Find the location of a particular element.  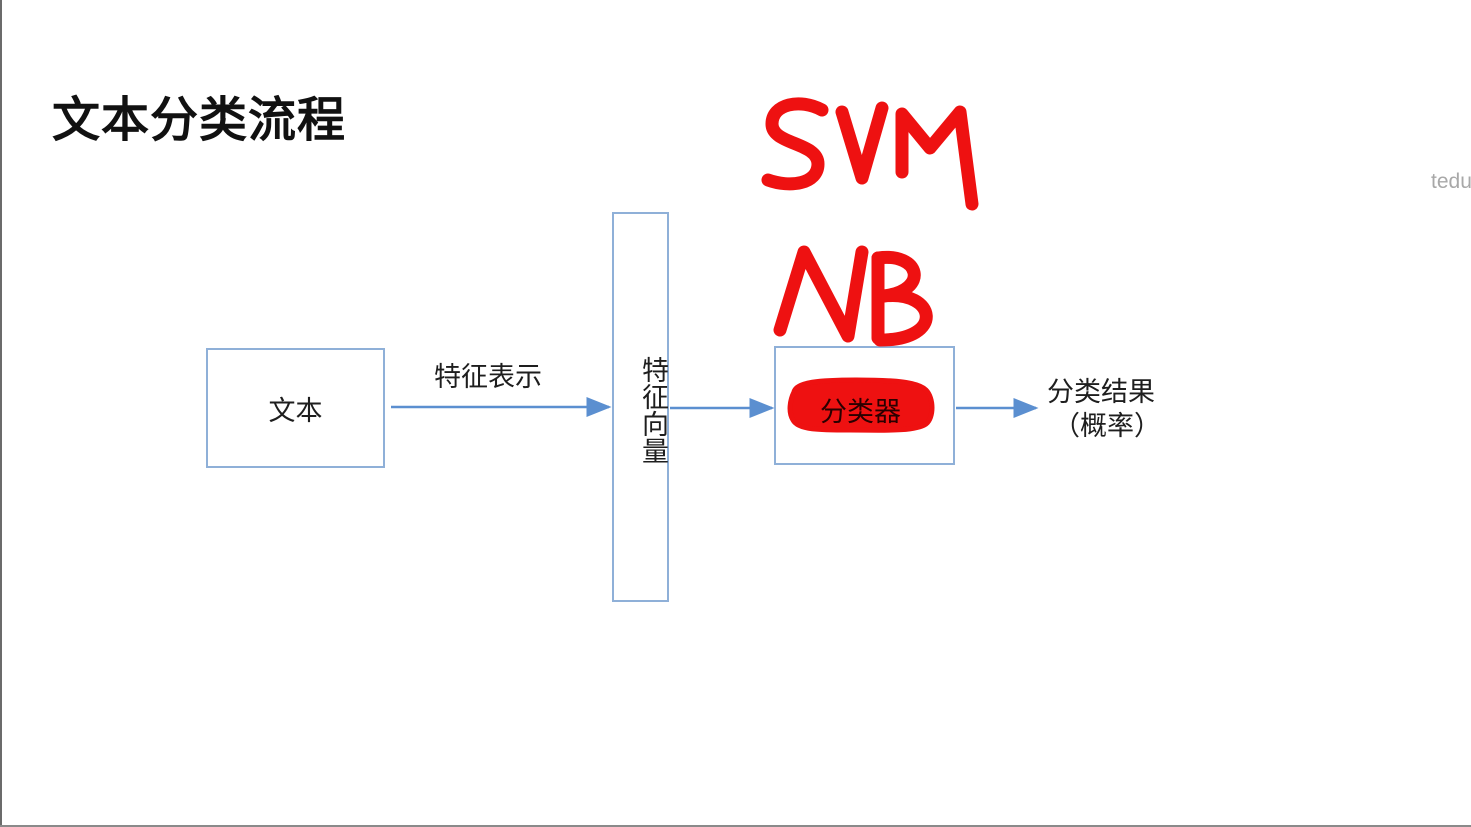

node-text-label: 文本 is located at coordinates (295, 411).